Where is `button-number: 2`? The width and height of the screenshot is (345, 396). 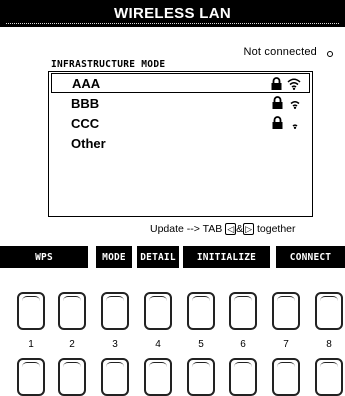
button-number: 2 is located at coordinates (72, 344).